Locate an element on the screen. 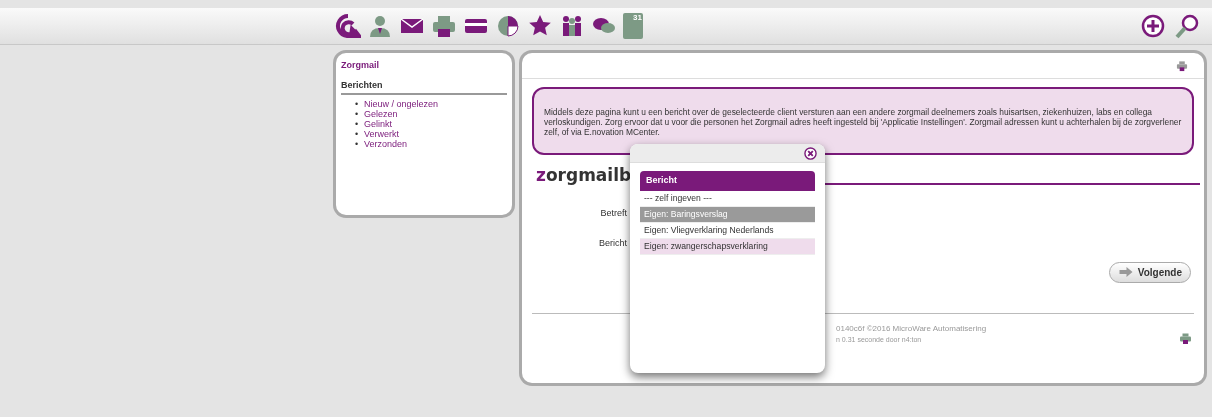 The width and height of the screenshot is (1212, 417). field-label: Bericht is located at coordinates (612, 243).